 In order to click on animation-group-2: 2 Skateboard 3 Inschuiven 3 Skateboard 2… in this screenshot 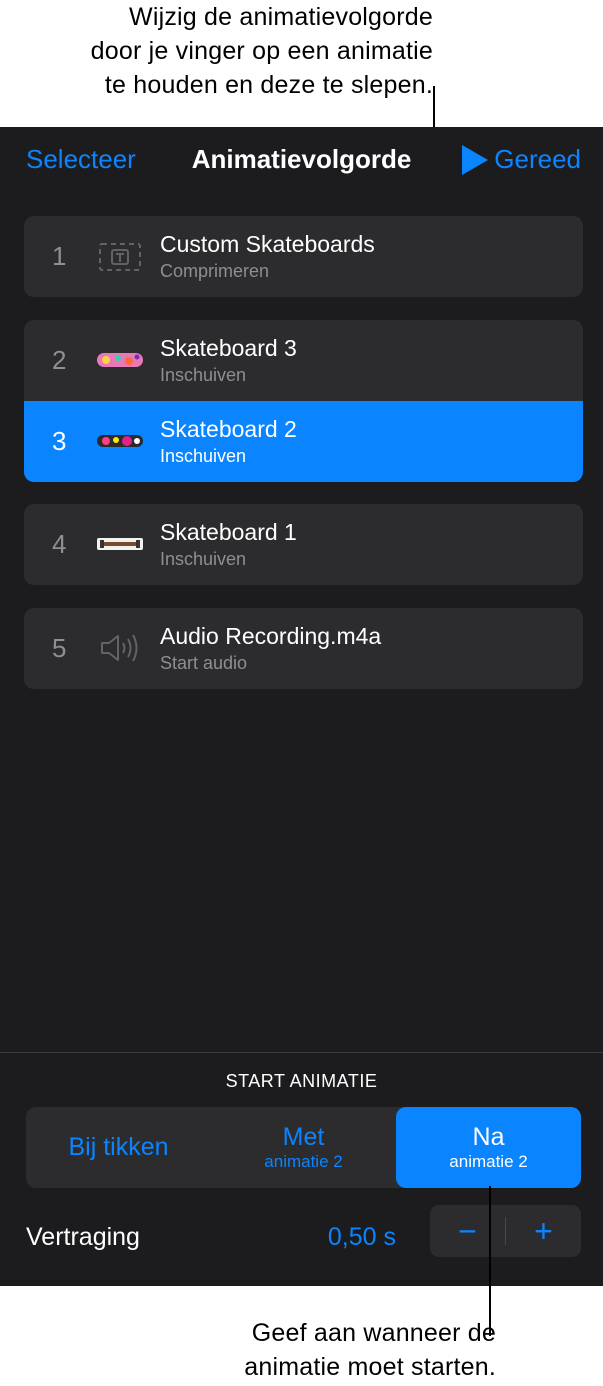, I will do `click(303, 401)`.